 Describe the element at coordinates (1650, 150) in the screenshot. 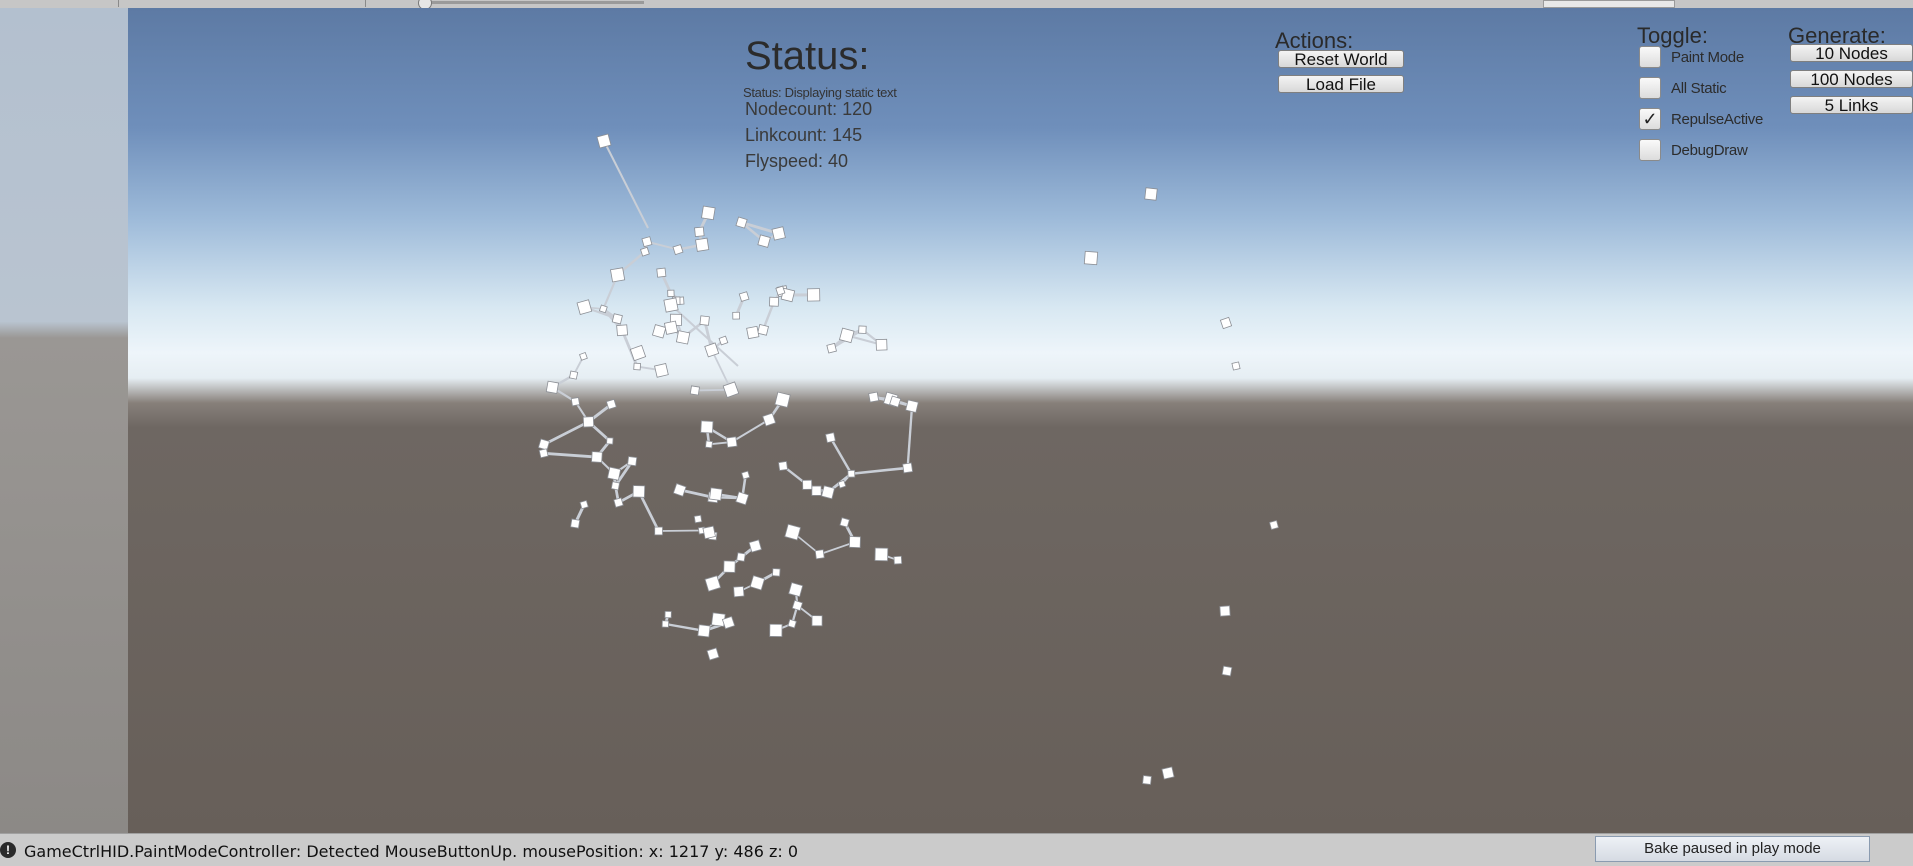

I see `debug-draw-checkbox` at that location.